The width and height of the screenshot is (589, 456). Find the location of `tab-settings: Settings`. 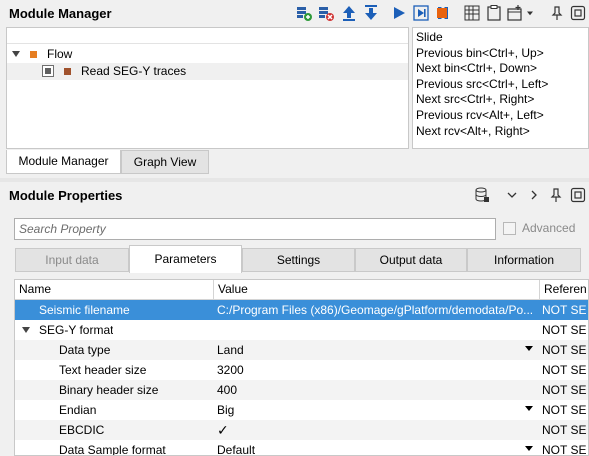

tab-settings: Settings is located at coordinates (298, 260).